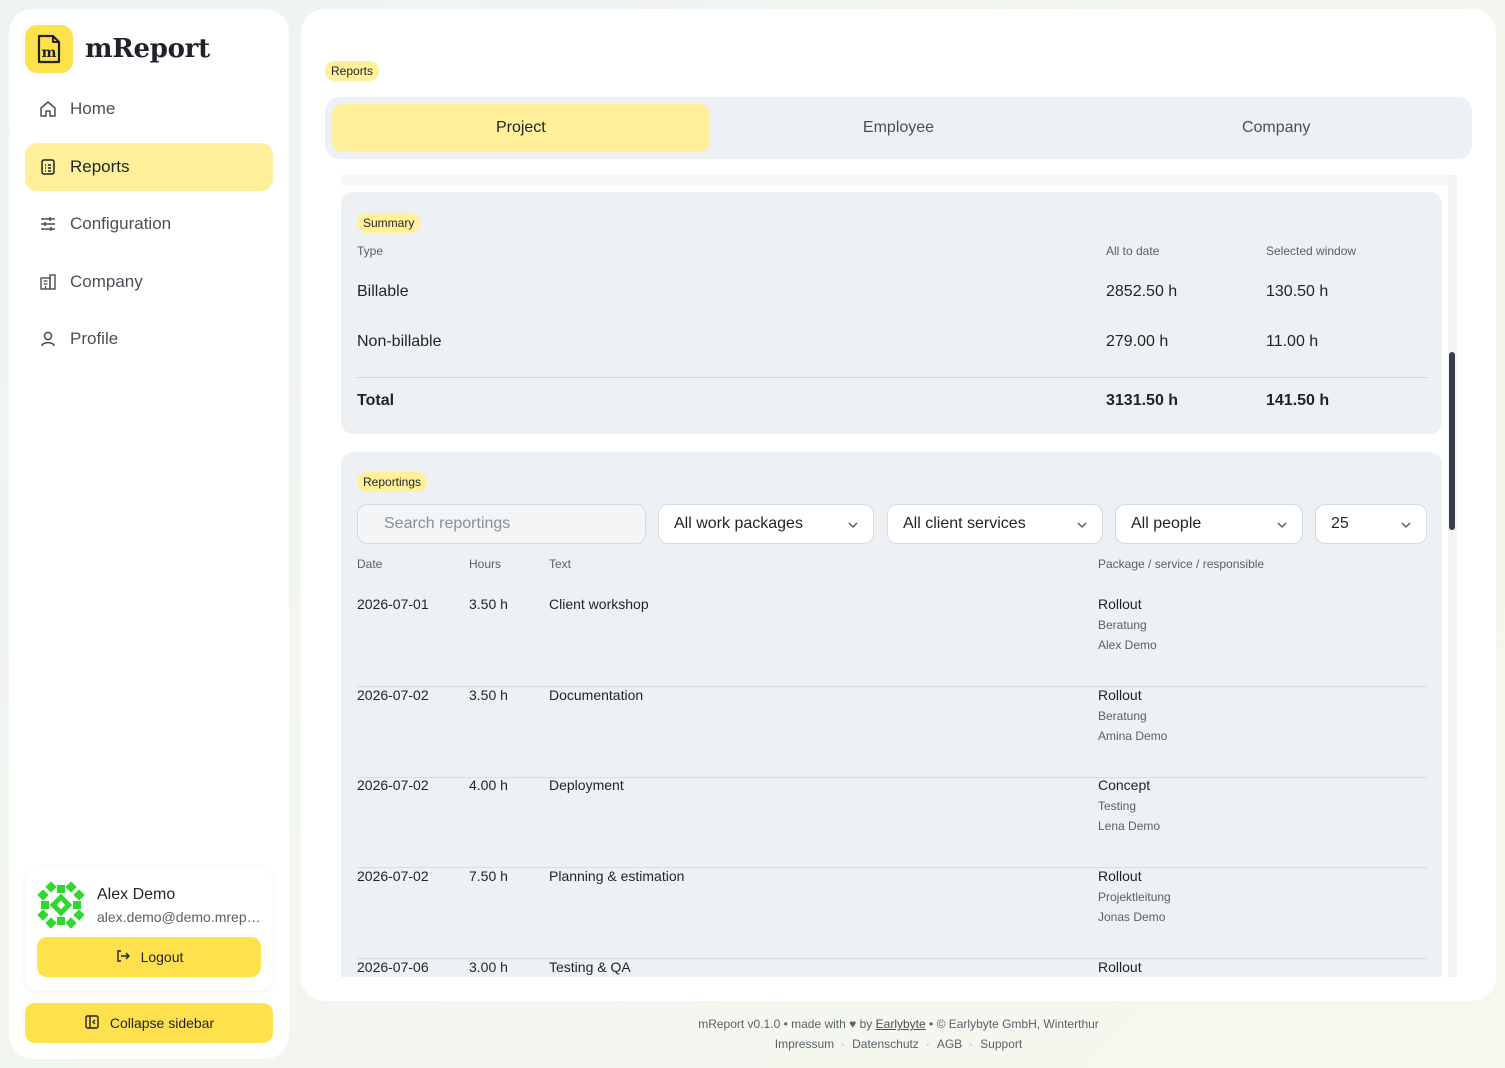 The height and width of the screenshot is (1068, 1505). Describe the element at coordinates (370, 251) in the screenshot. I see `summary-header-type: Type` at that location.